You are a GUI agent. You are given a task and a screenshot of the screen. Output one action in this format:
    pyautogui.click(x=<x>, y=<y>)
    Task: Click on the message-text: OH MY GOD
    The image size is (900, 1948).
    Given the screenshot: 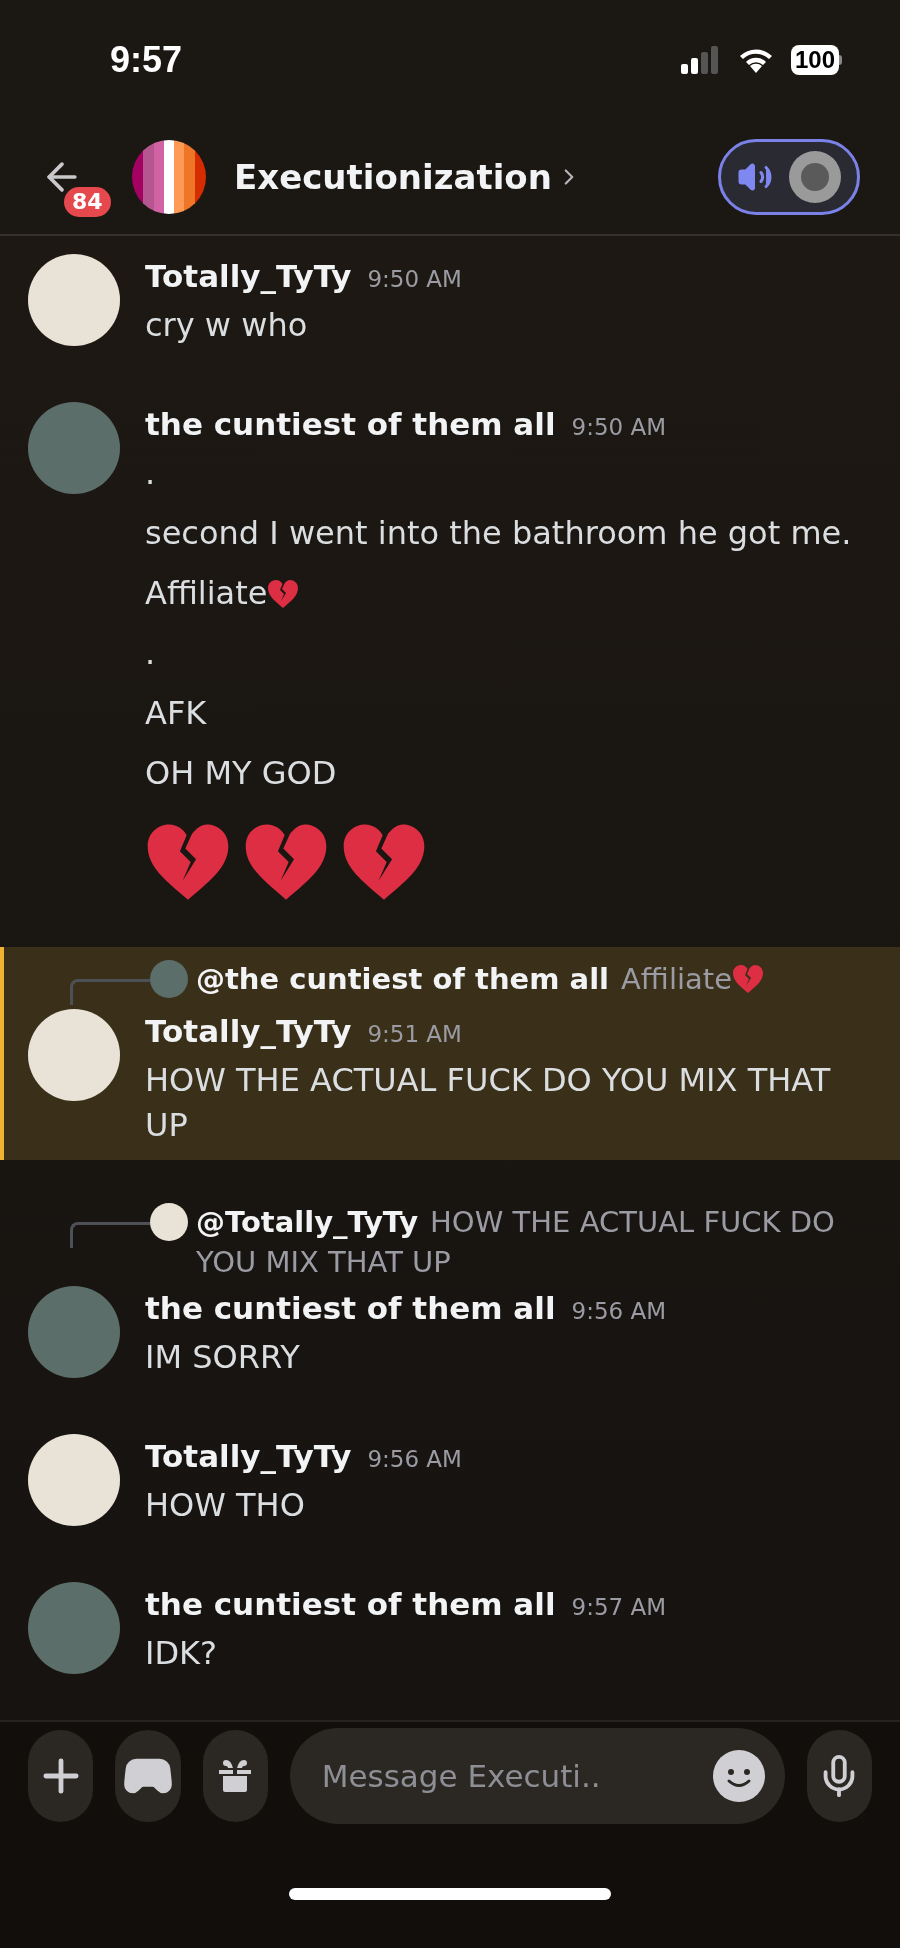 What is the action you would take?
    pyautogui.click(x=241, y=773)
    